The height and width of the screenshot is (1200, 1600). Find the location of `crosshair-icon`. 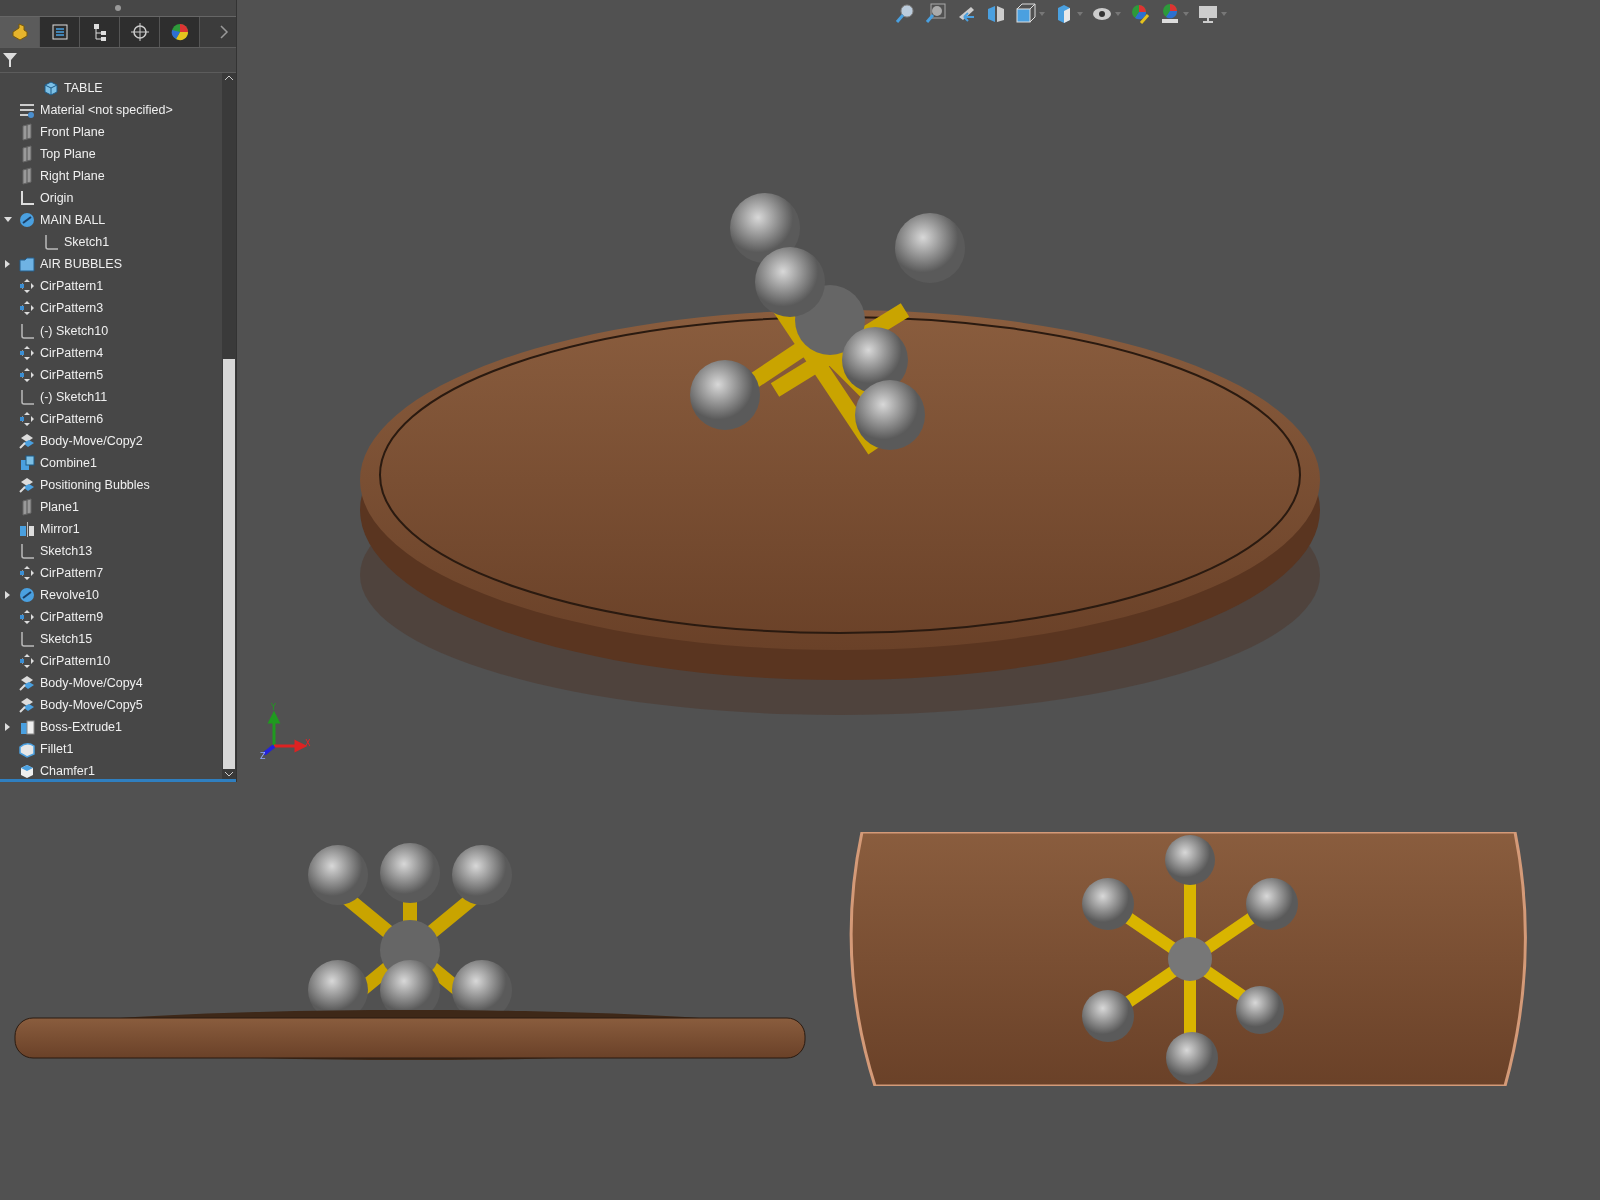

crosshair-icon is located at coordinates (139, 32).